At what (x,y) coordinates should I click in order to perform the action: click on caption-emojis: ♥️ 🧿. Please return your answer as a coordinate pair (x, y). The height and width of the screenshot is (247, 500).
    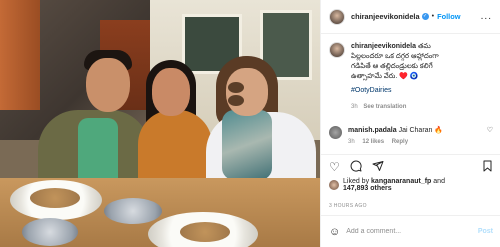
    Looking at the image, I should click on (409, 76).